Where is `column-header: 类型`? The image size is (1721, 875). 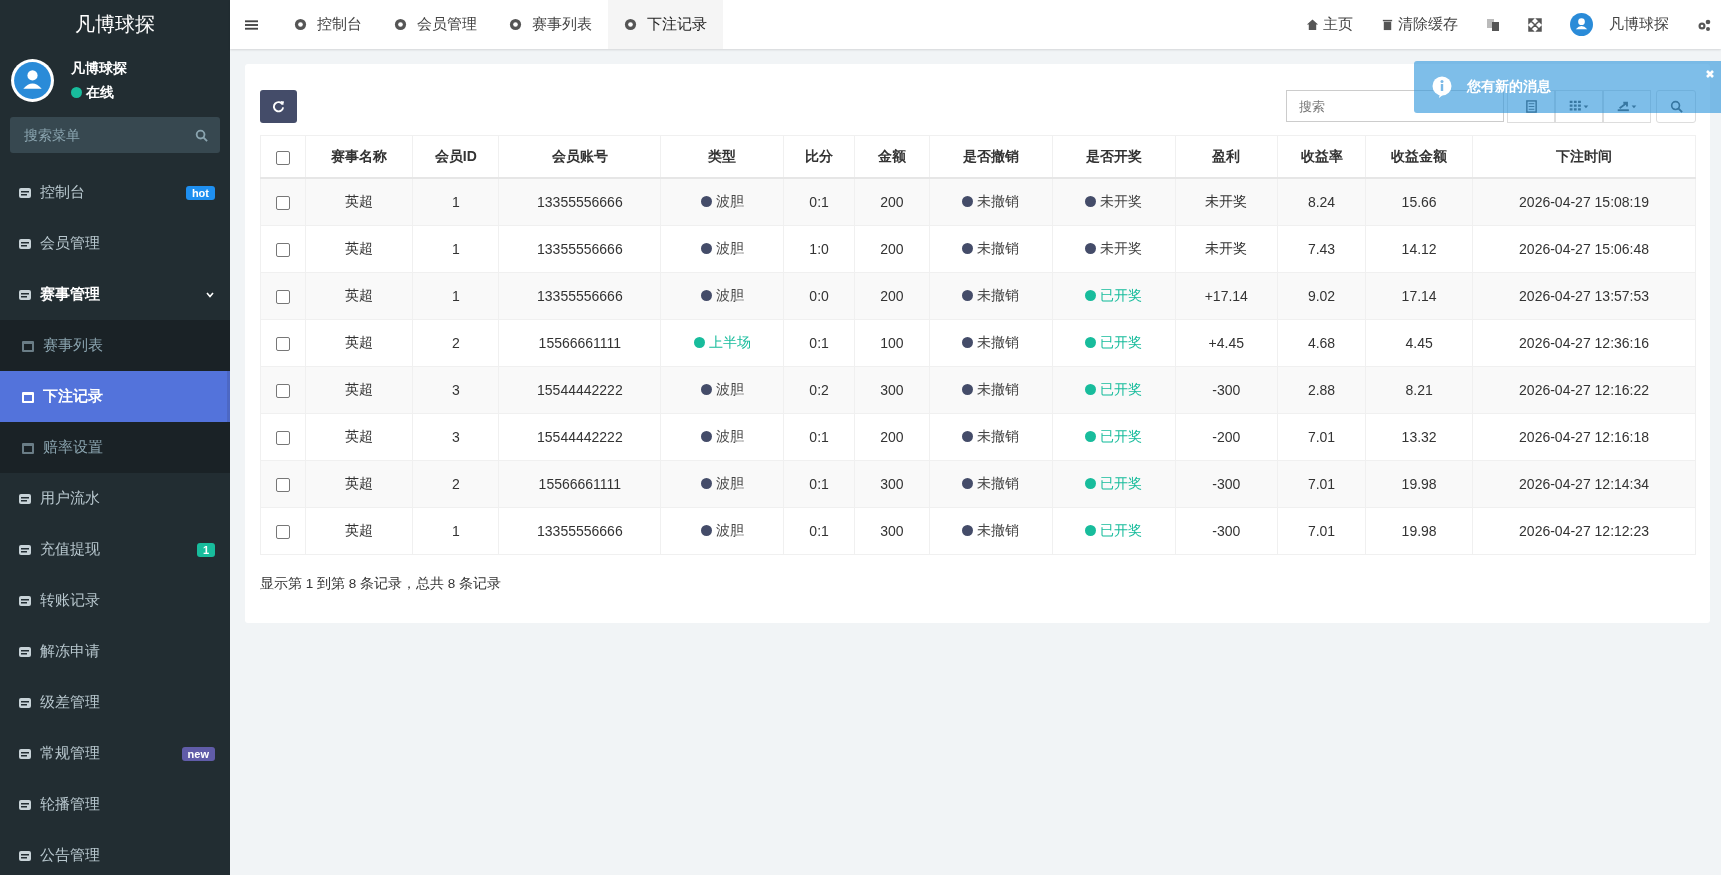 column-header: 类型 is located at coordinates (722, 155).